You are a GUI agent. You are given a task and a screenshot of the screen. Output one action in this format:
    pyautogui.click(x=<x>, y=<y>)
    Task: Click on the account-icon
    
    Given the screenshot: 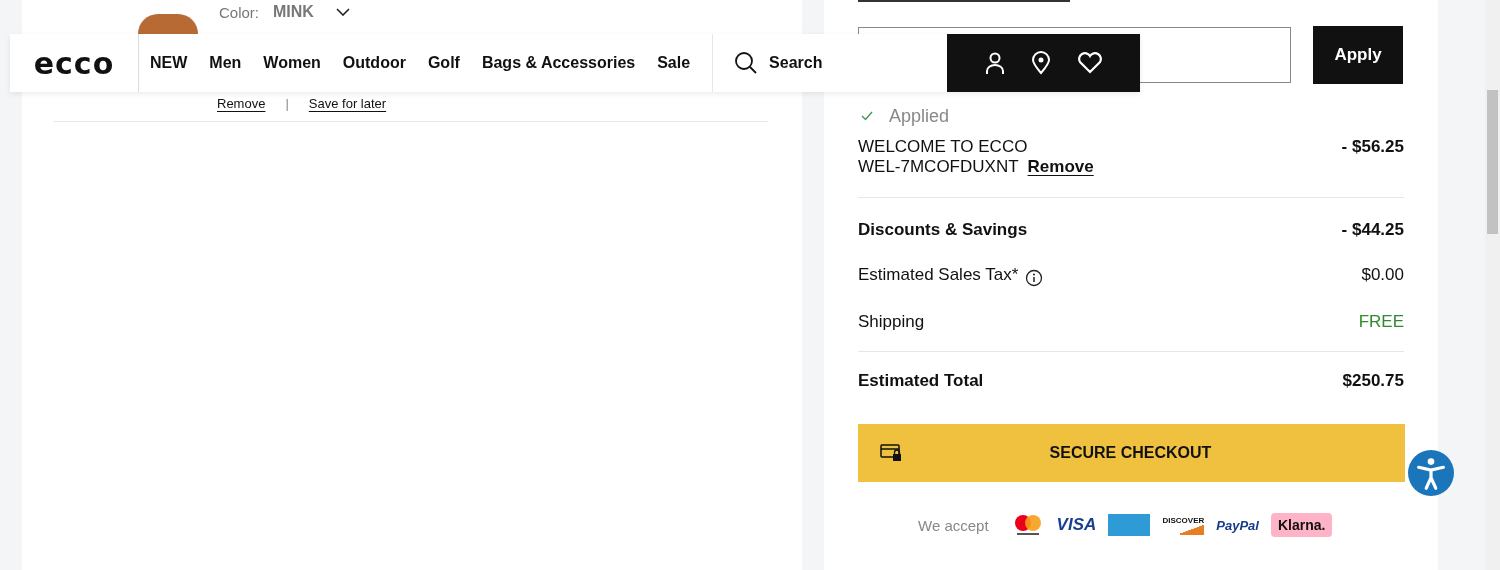 What is the action you would take?
    pyautogui.click(x=994, y=63)
    